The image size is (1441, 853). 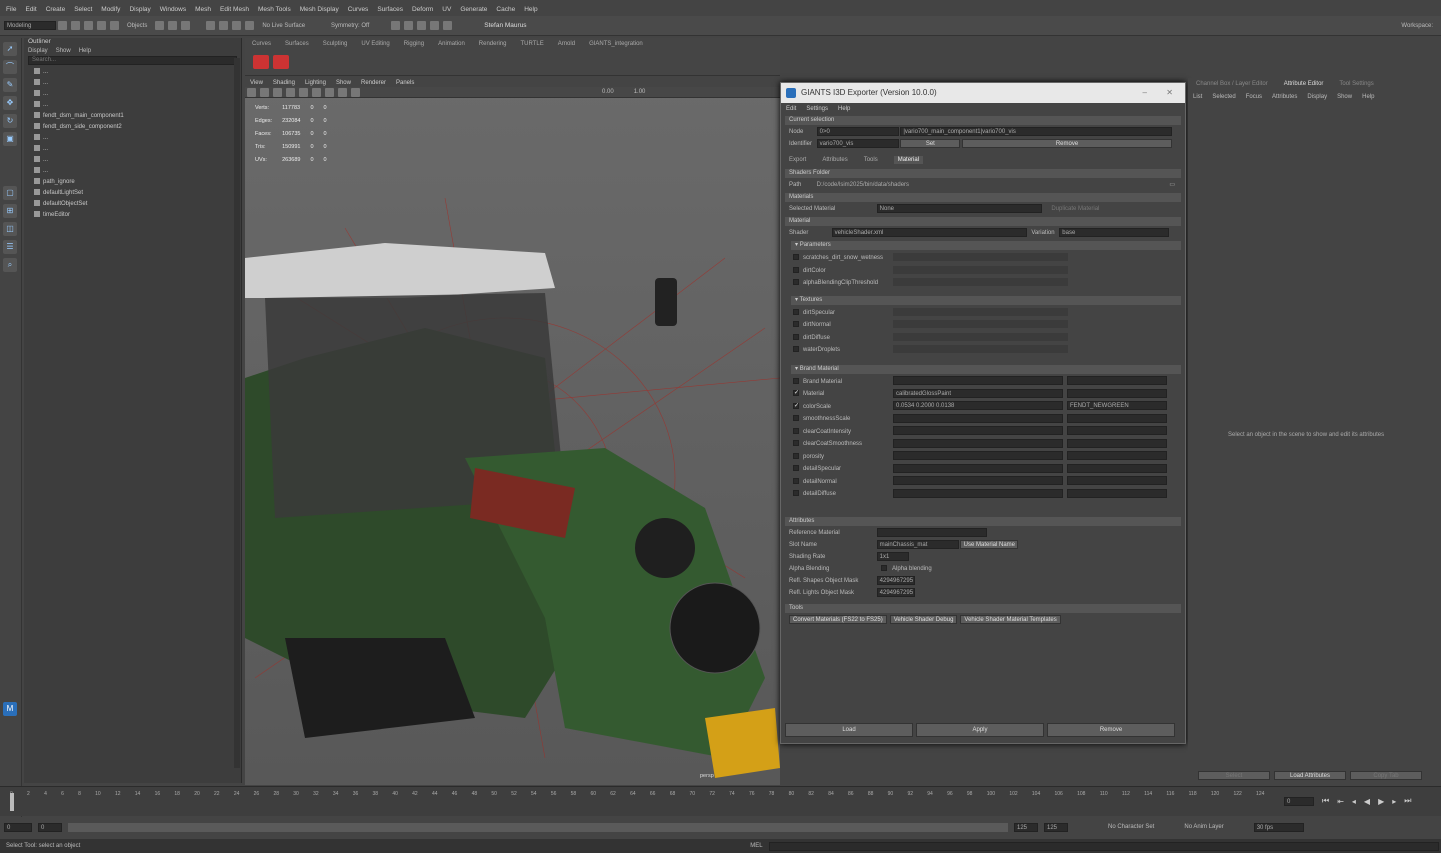 What do you see at coordinates (18, 827) in the screenshot?
I see `start-frame-field: 0` at bounding box center [18, 827].